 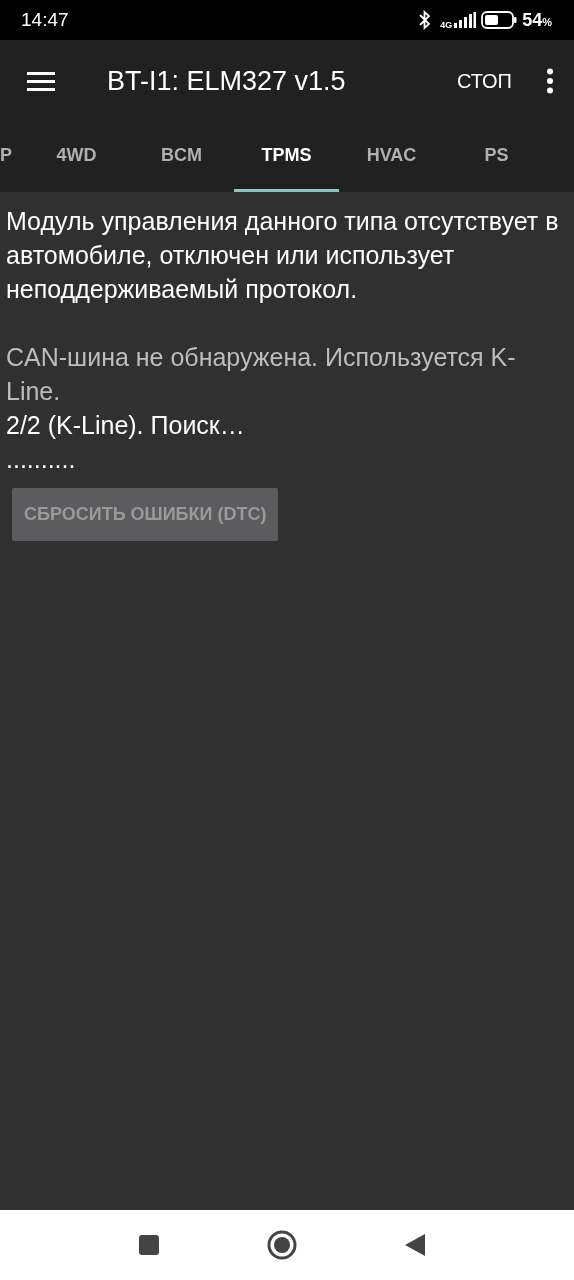 What do you see at coordinates (181, 157) in the screenshot?
I see `tab: BCM` at bounding box center [181, 157].